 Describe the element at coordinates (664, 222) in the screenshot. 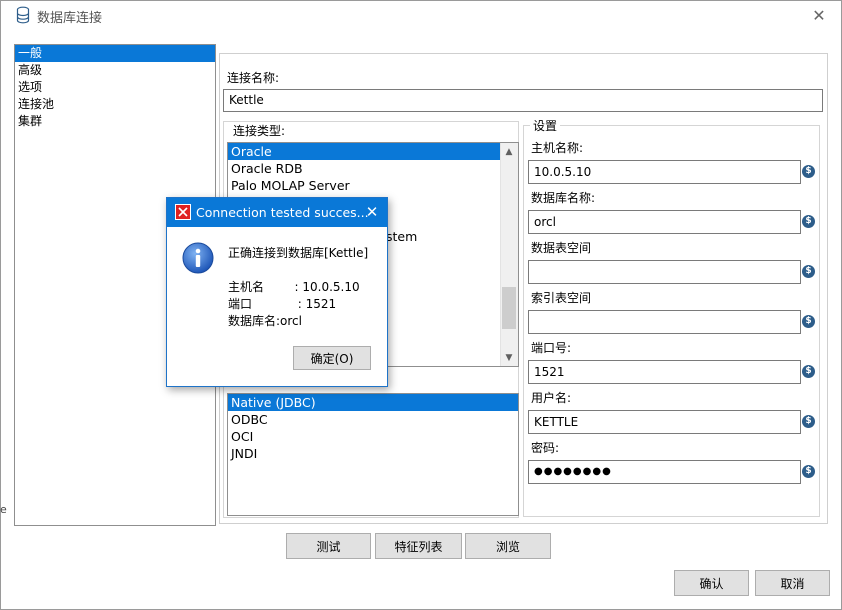

I see `database-name-input: orcl` at that location.